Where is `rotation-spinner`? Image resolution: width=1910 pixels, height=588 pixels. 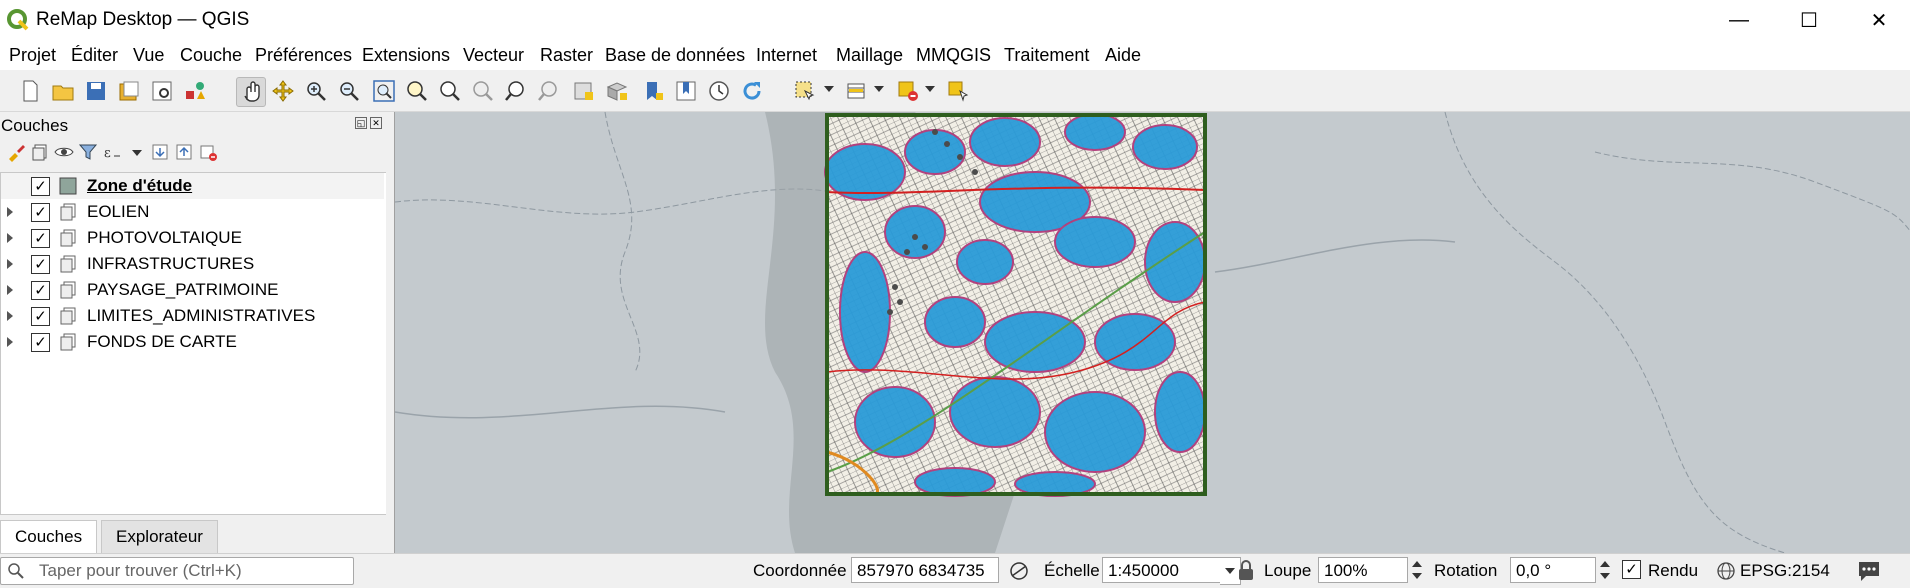
rotation-spinner is located at coordinates (1605, 570).